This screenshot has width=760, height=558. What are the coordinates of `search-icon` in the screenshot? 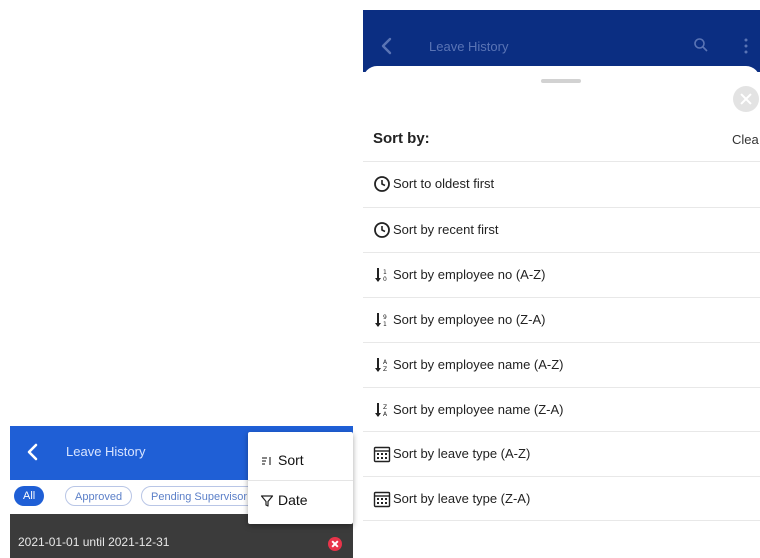 It's located at (701, 45).